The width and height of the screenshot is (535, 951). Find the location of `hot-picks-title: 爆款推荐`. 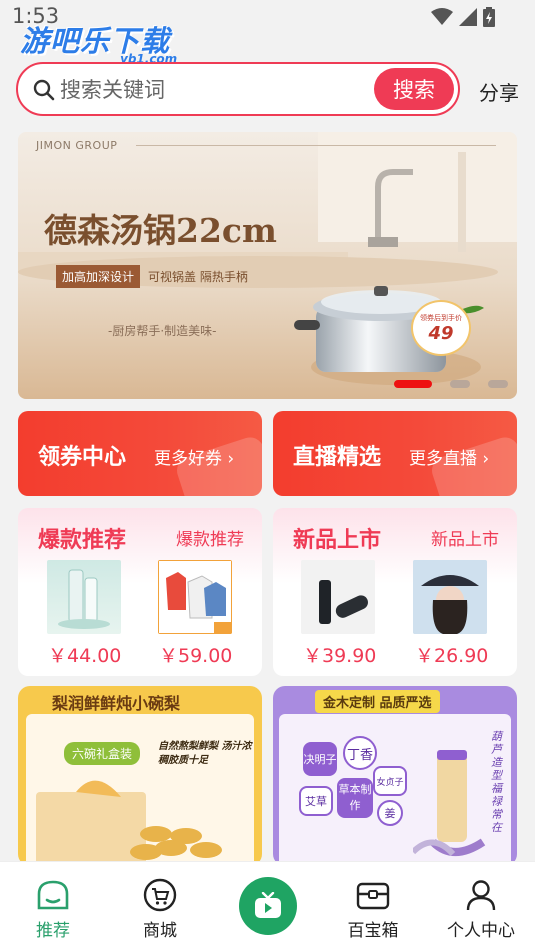

hot-picks-title: 爆款推荐 is located at coordinates (82, 540).